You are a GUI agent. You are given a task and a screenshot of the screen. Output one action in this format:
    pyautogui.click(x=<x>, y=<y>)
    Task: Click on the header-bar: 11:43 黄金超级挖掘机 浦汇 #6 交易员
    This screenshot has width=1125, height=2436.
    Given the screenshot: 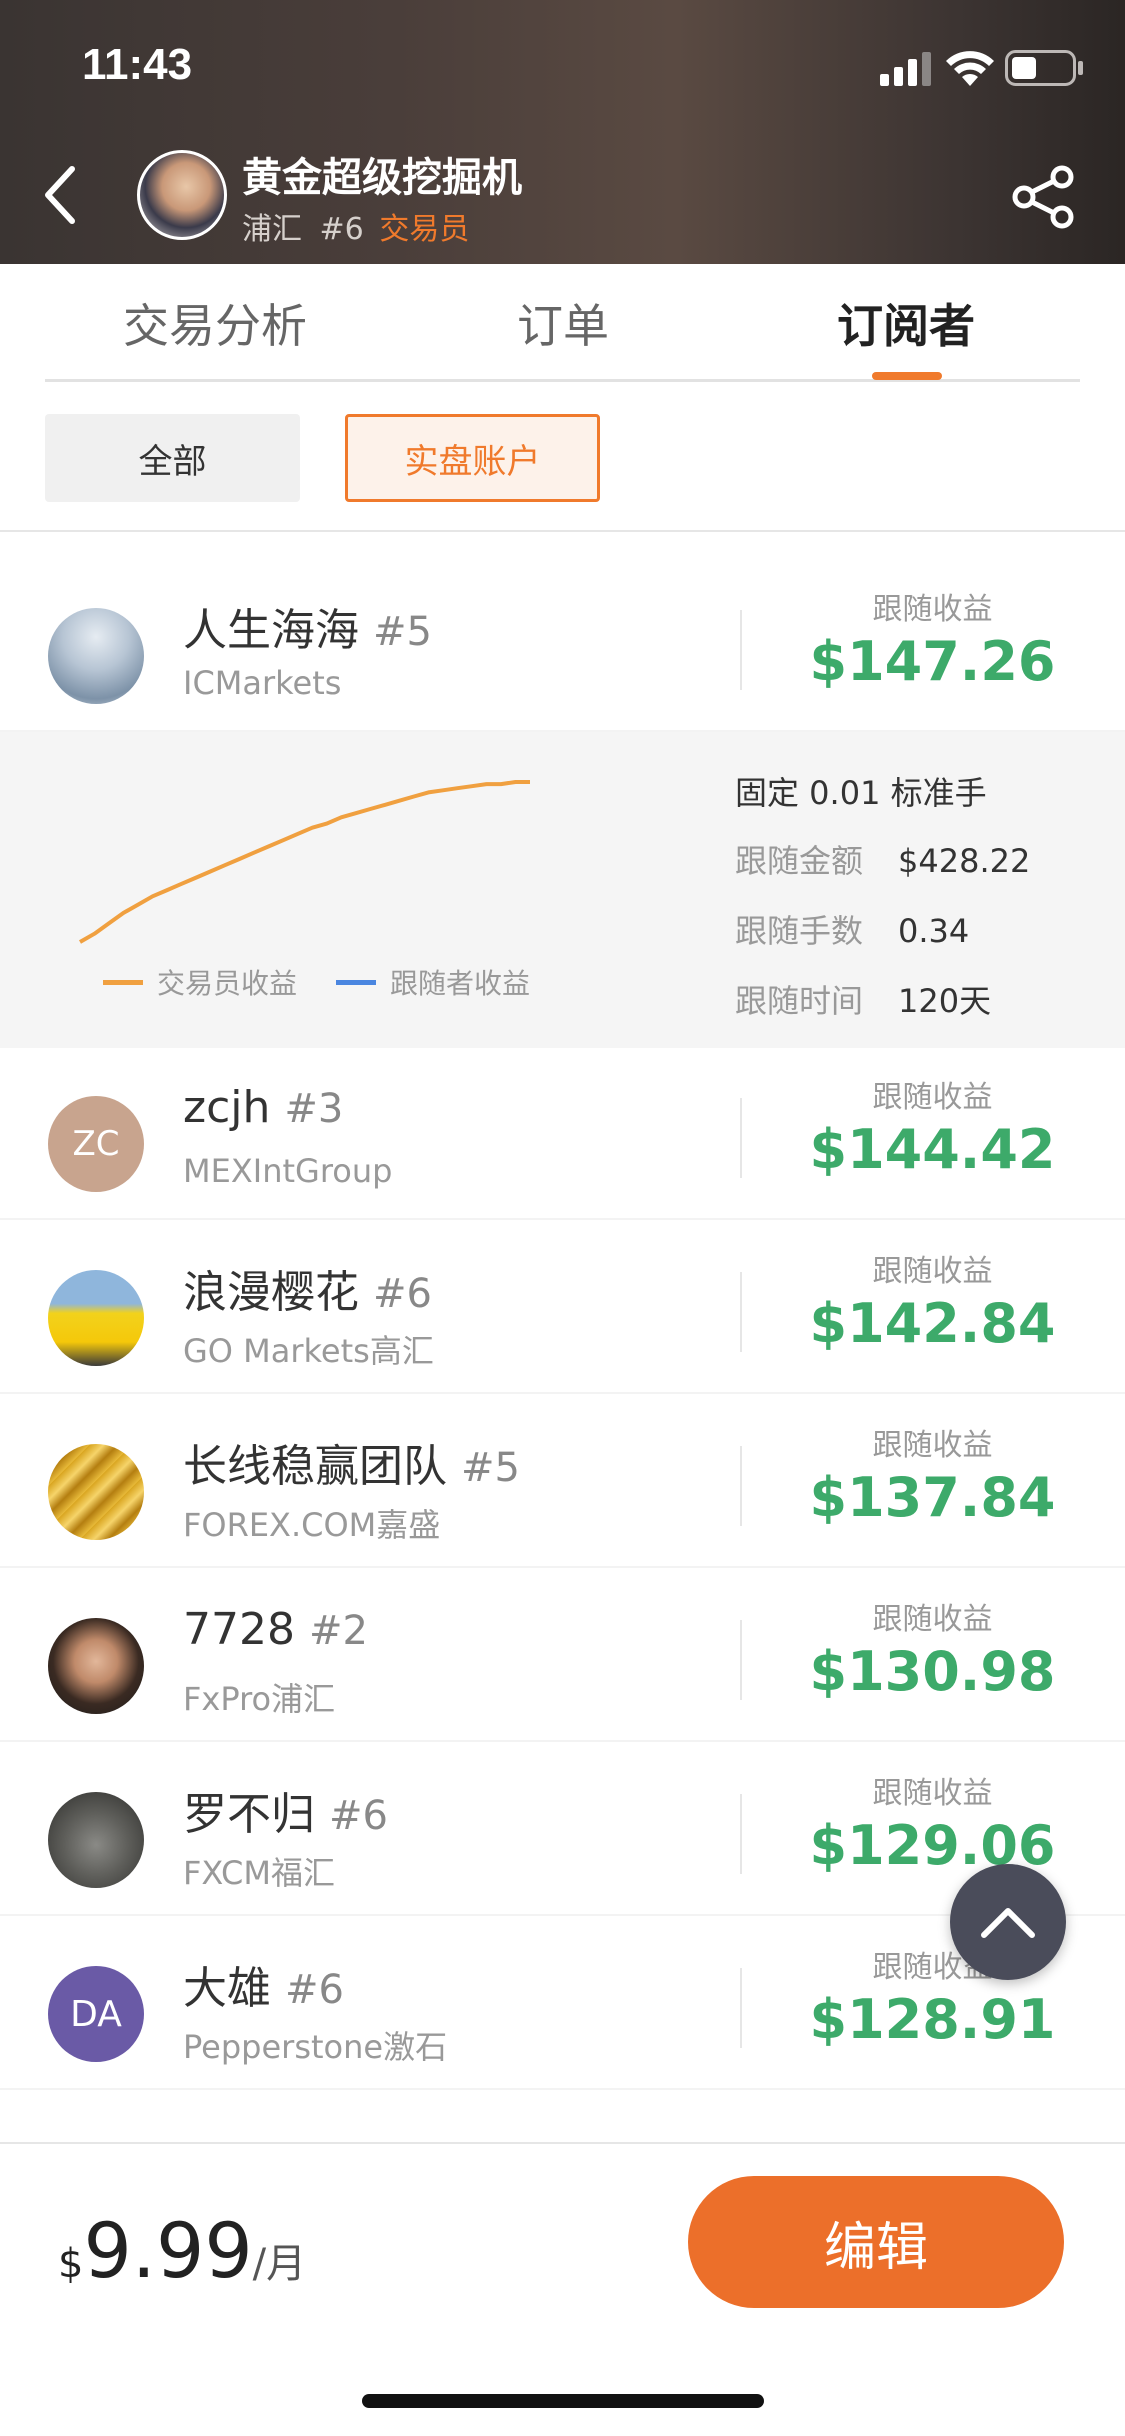 What is the action you would take?
    pyautogui.click(x=562, y=132)
    